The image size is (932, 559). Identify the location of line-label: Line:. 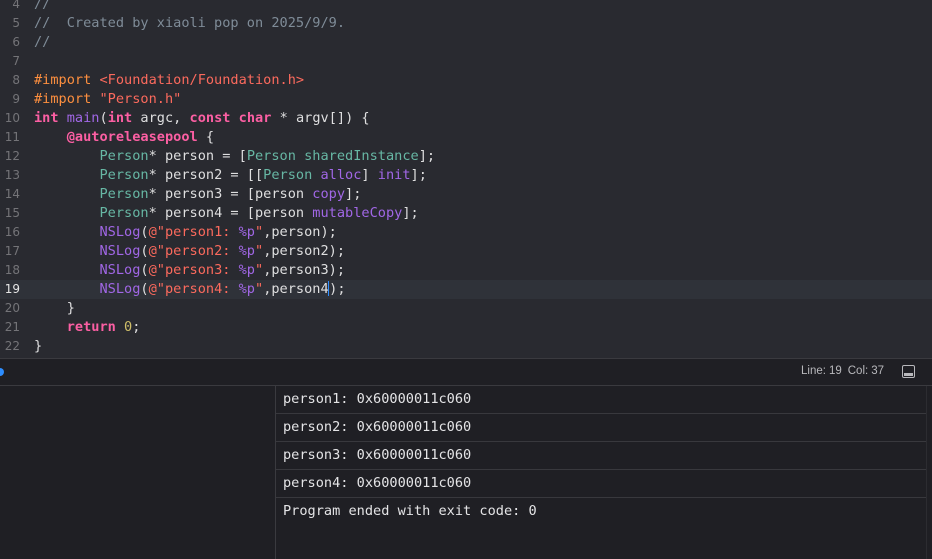
(813, 371).